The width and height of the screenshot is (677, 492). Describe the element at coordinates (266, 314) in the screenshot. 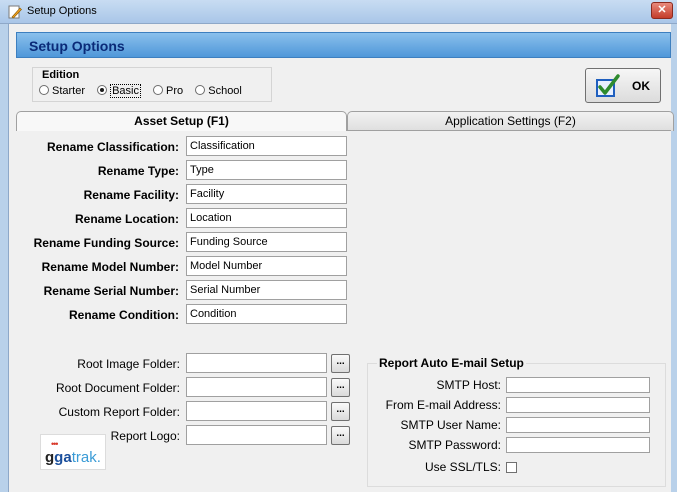

I see `rename-condition-input: Condition` at that location.